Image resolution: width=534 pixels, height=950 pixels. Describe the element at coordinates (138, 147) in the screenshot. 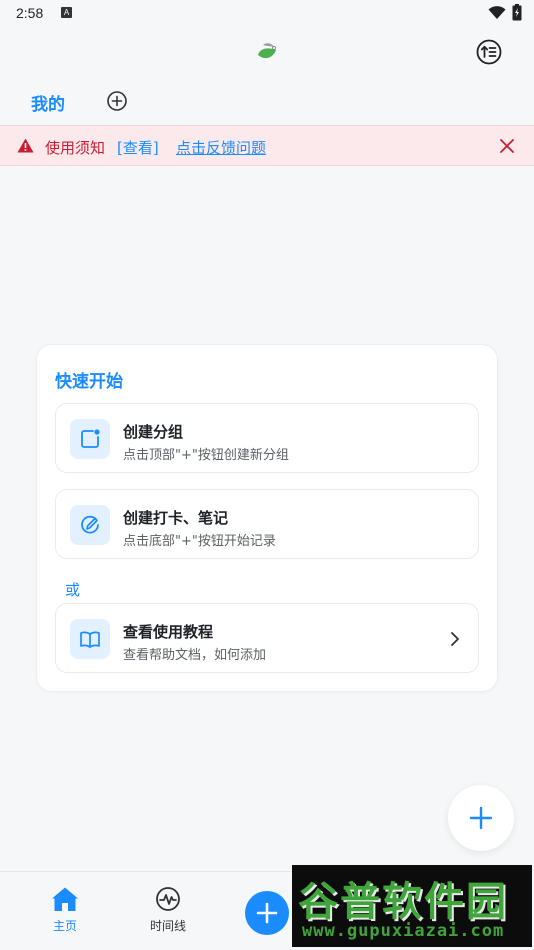

I see `notice-view-link: [查看]` at that location.